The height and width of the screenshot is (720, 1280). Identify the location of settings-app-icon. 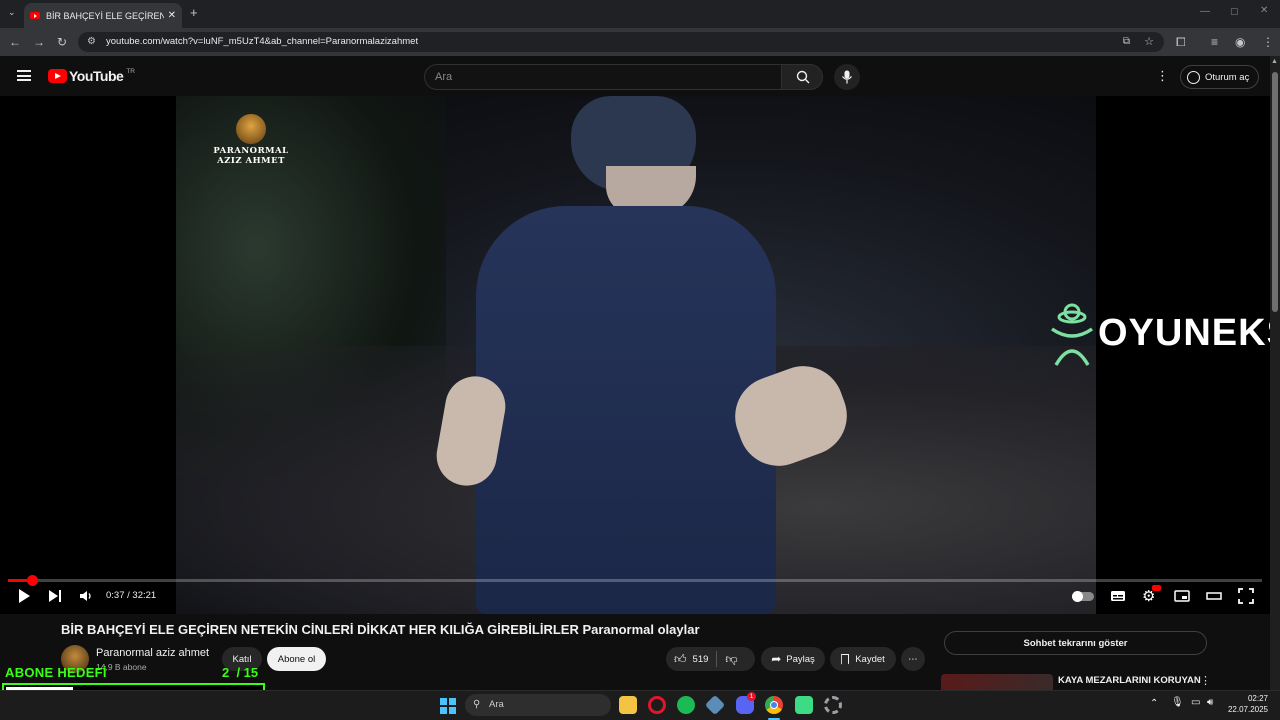
(833, 705).